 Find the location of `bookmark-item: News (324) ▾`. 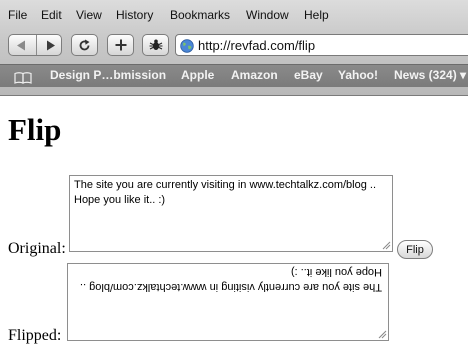

bookmark-item: News (324) ▾ is located at coordinates (430, 75).